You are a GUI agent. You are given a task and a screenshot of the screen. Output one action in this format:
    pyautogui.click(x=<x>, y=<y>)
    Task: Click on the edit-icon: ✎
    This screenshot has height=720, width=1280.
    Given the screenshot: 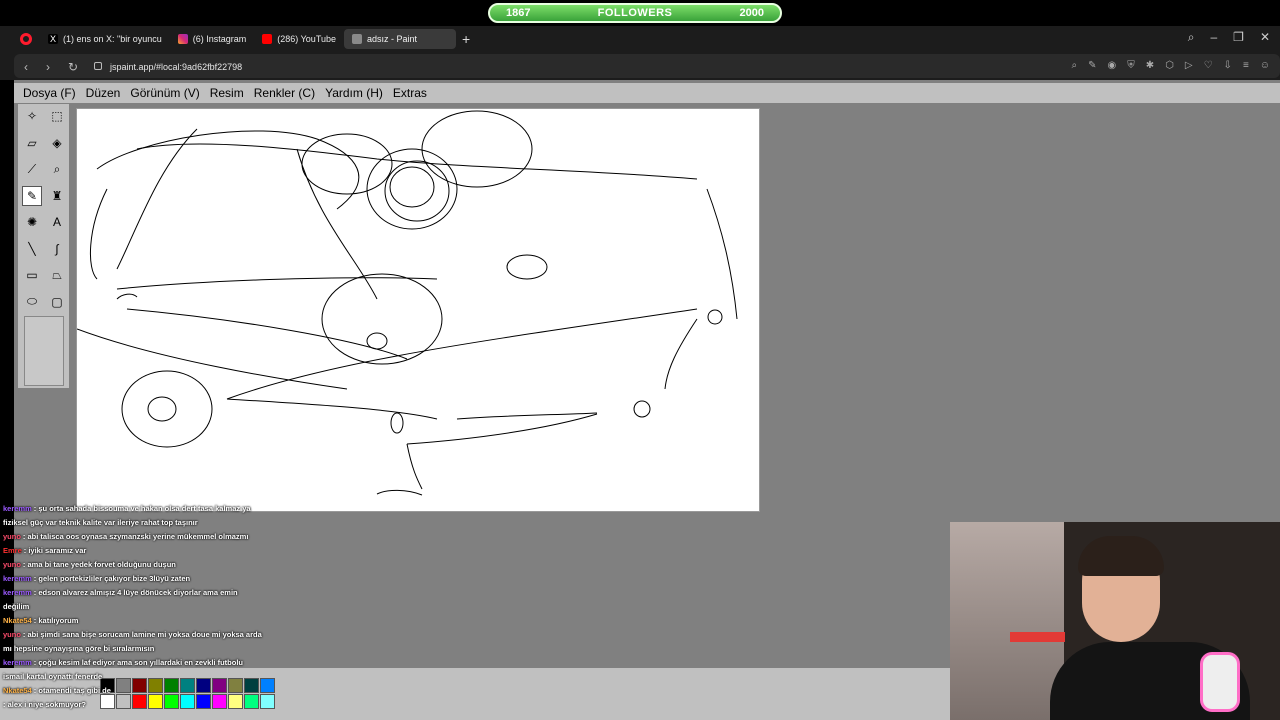 What is the action you would take?
    pyautogui.click(x=1092, y=65)
    